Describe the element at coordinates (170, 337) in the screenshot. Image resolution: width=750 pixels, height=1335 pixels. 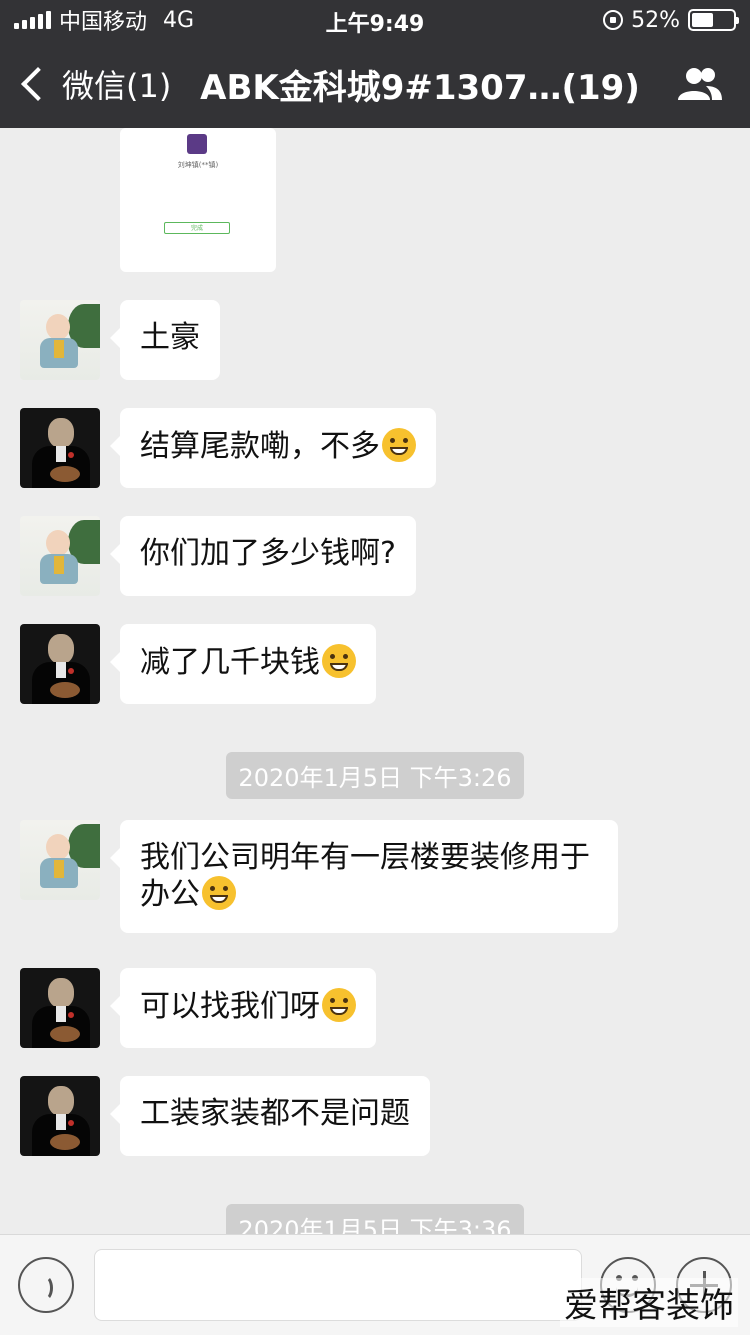
I see `message-text: 土豪` at that location.